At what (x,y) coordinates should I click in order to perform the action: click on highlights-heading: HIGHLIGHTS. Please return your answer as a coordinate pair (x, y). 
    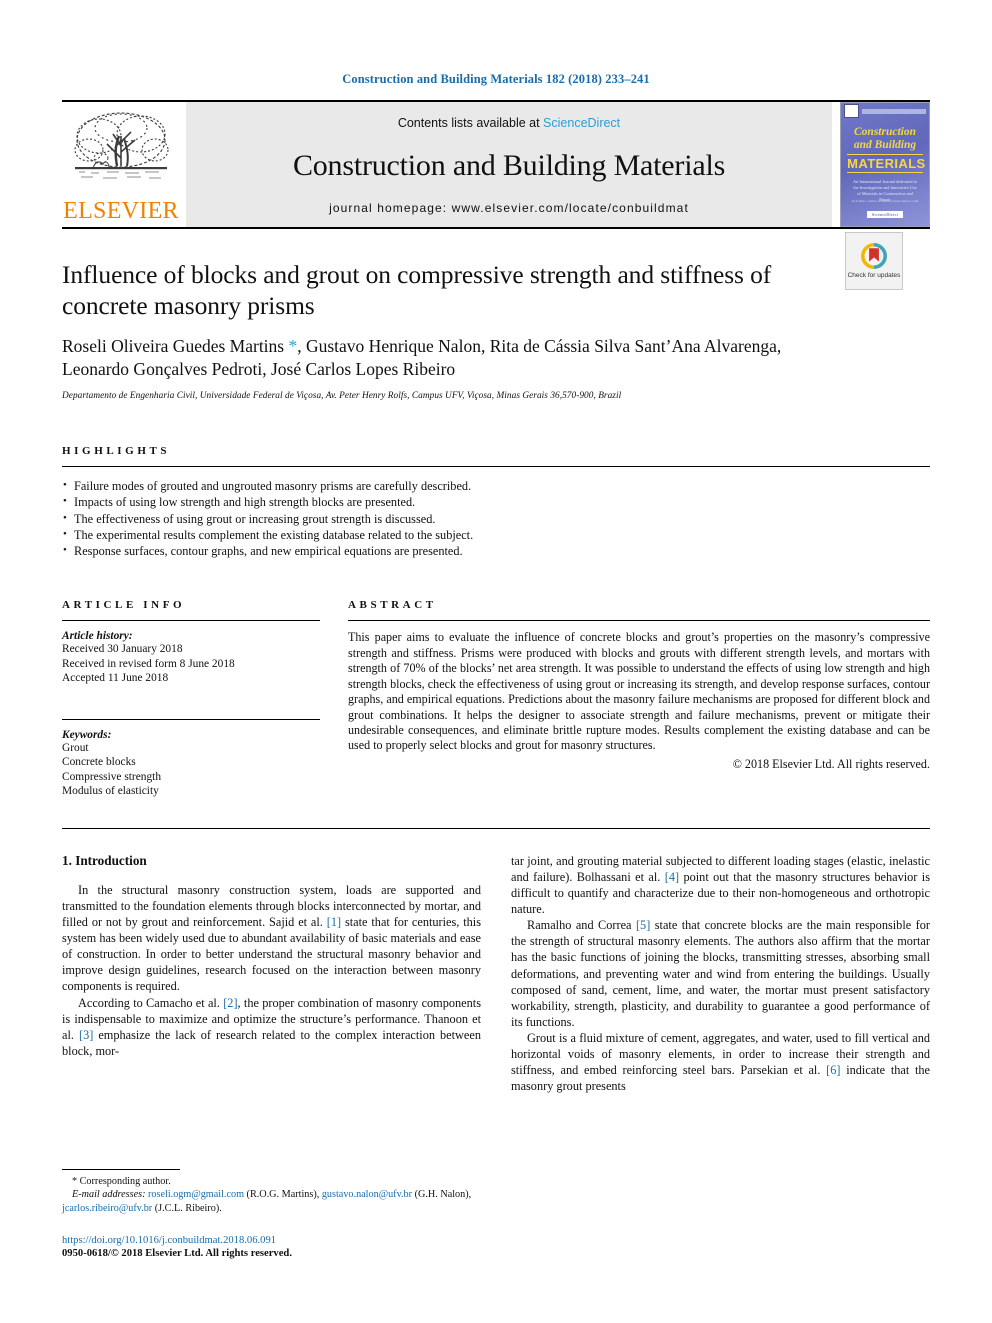
    Looking at the image, I should click on (116, 451).